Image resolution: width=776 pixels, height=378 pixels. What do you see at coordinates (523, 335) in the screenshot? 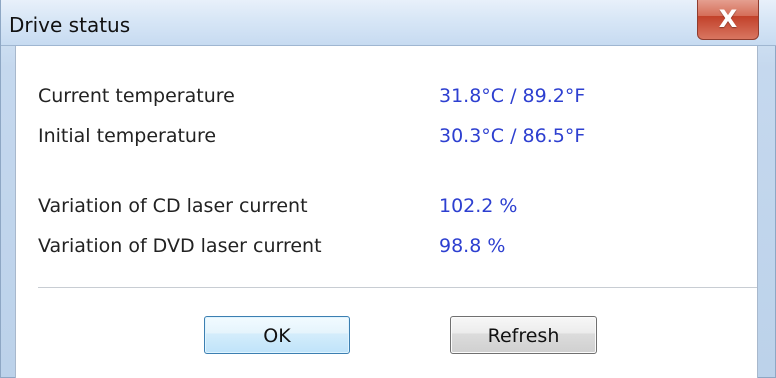
I see `refresh-button: Refresh` at bounding box center [523, 335].